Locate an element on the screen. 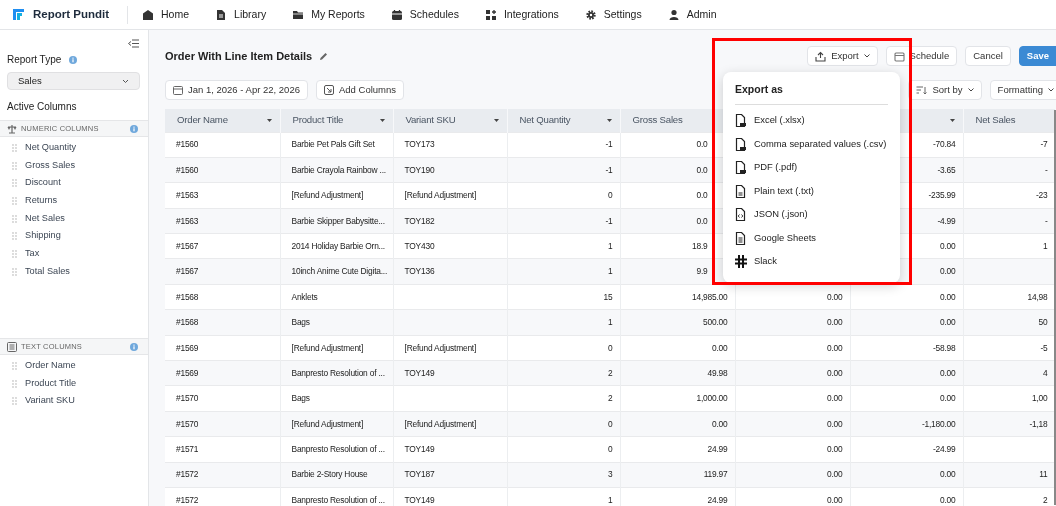 Image resolution: width=1056 pixels, height=506 pixels. column-header: Net Quantity is located at coordinates (563, 120).